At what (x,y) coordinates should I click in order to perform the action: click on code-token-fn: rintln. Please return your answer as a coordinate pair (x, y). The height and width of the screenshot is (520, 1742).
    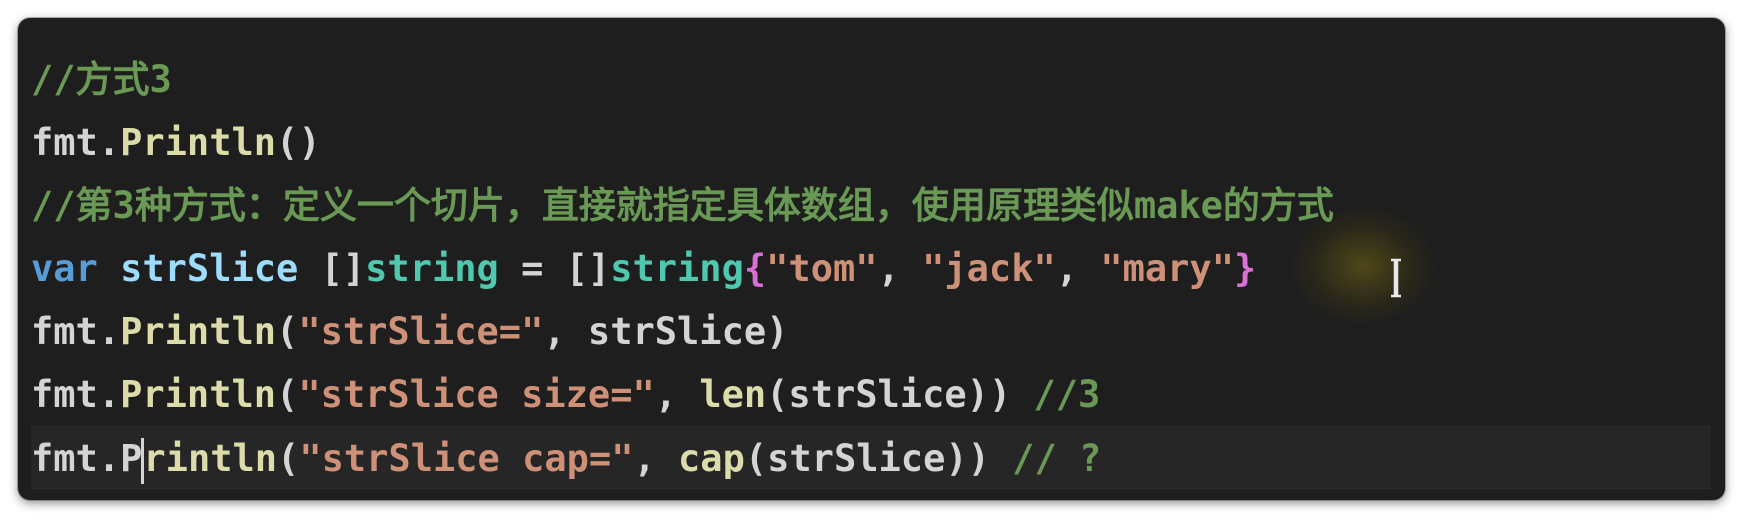
    Looking at the image, I should click on (210, 458).